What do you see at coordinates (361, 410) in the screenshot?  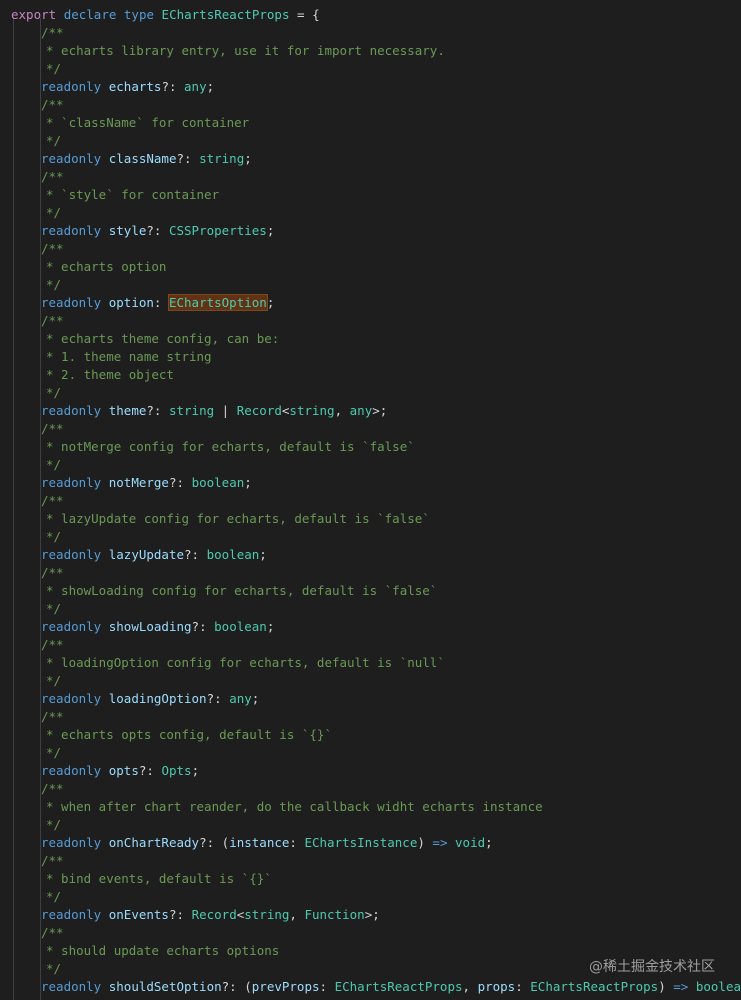 I see `type-token: any` at bounding box center [361, 410].